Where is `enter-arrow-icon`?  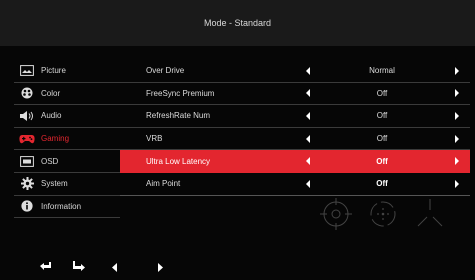
enter-arrow-icon is located at coordinates (79, 266).